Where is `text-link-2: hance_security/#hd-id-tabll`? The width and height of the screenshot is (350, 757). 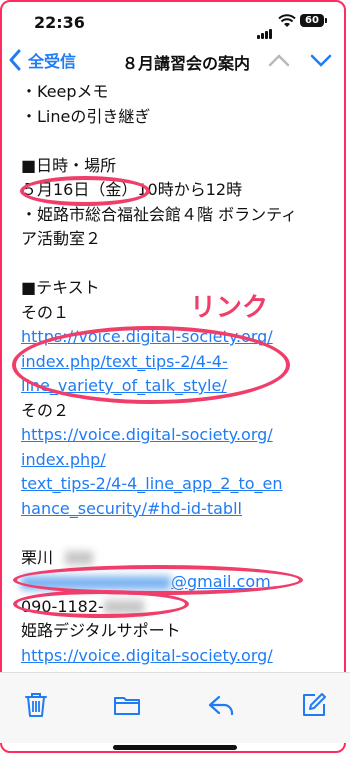 text-link-2: hance_security/#hd-id-tabll is located at coordinates (181, 509).